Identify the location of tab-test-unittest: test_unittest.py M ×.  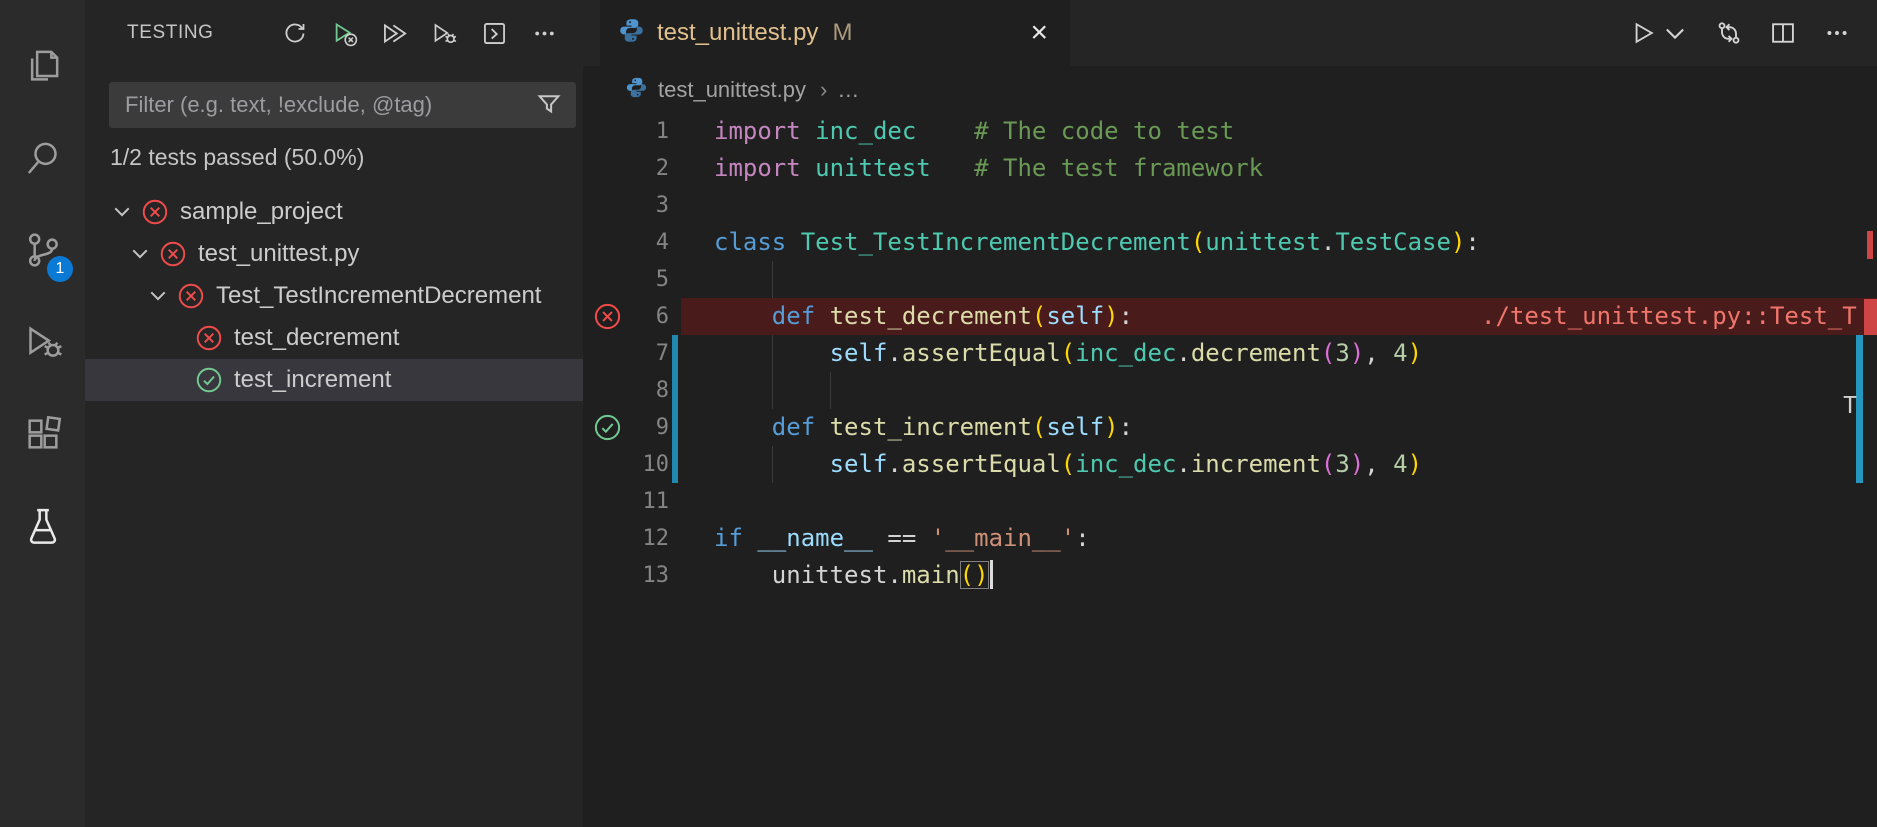
(835, 33).